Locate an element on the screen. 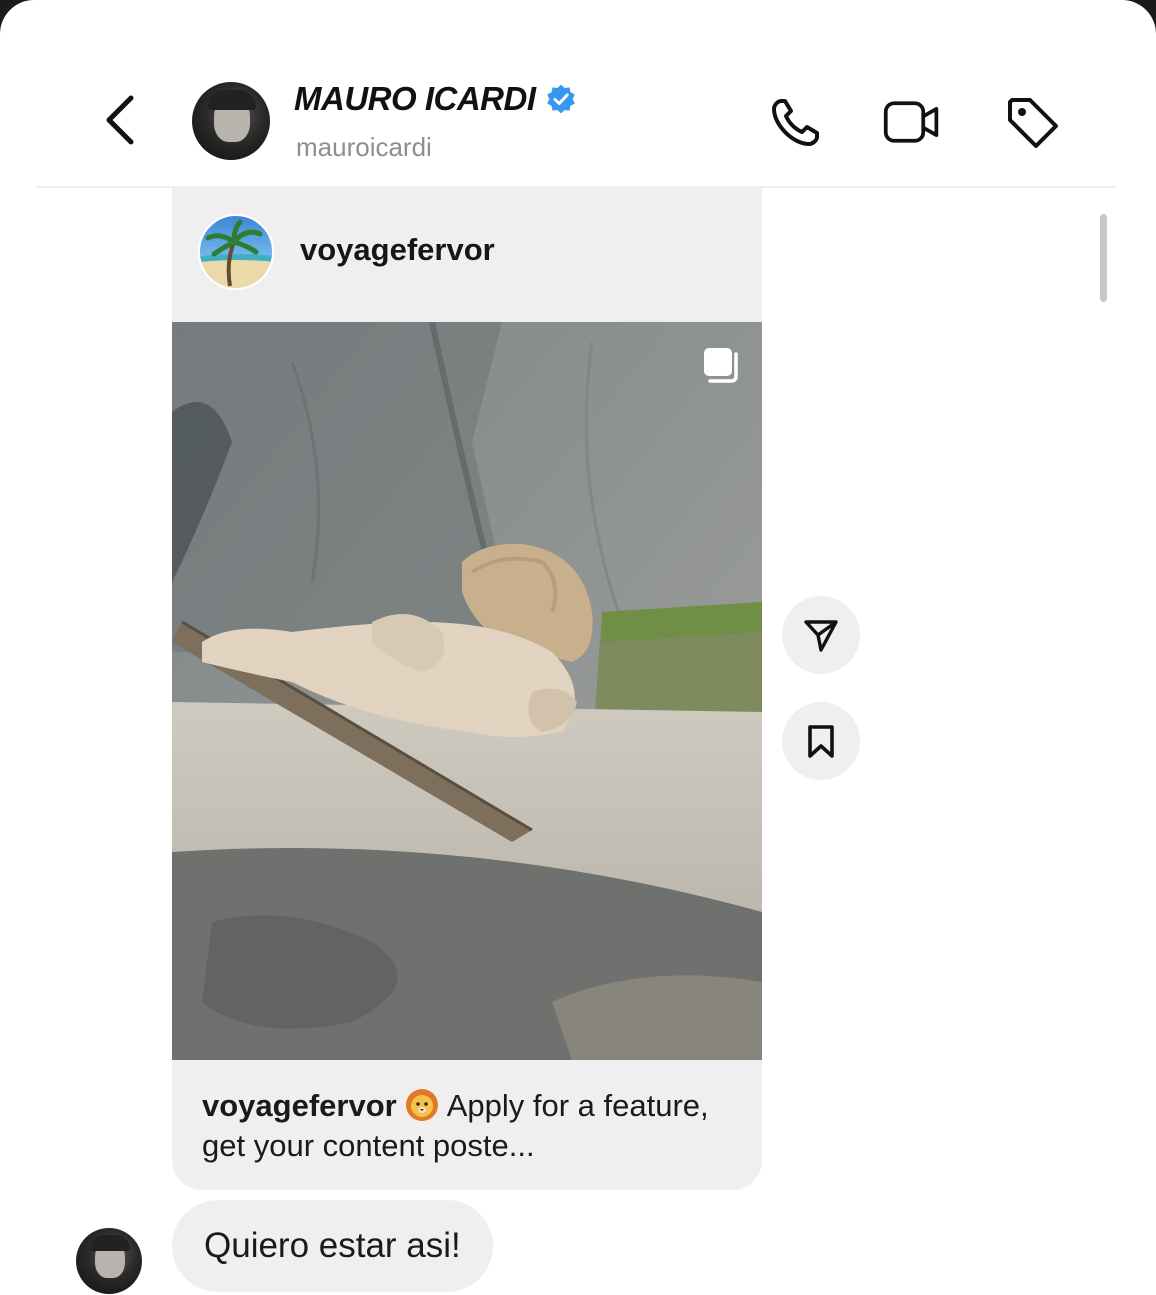 The width and height of the screenshot is (1156, 1295). contact-display-name: MAURO ICARDI is located at coordinates (415, 98).